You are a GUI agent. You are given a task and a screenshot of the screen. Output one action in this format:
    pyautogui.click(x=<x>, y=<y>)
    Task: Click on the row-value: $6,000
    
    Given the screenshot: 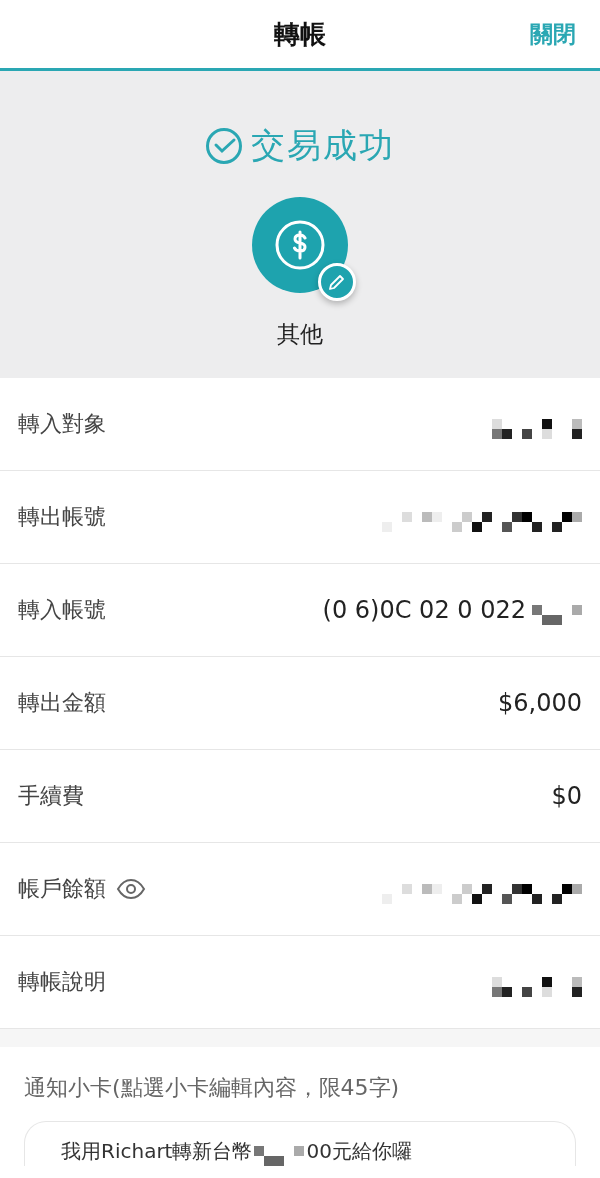 What is the action you would take?
    pyautogui.click(x=540, y=703)
    